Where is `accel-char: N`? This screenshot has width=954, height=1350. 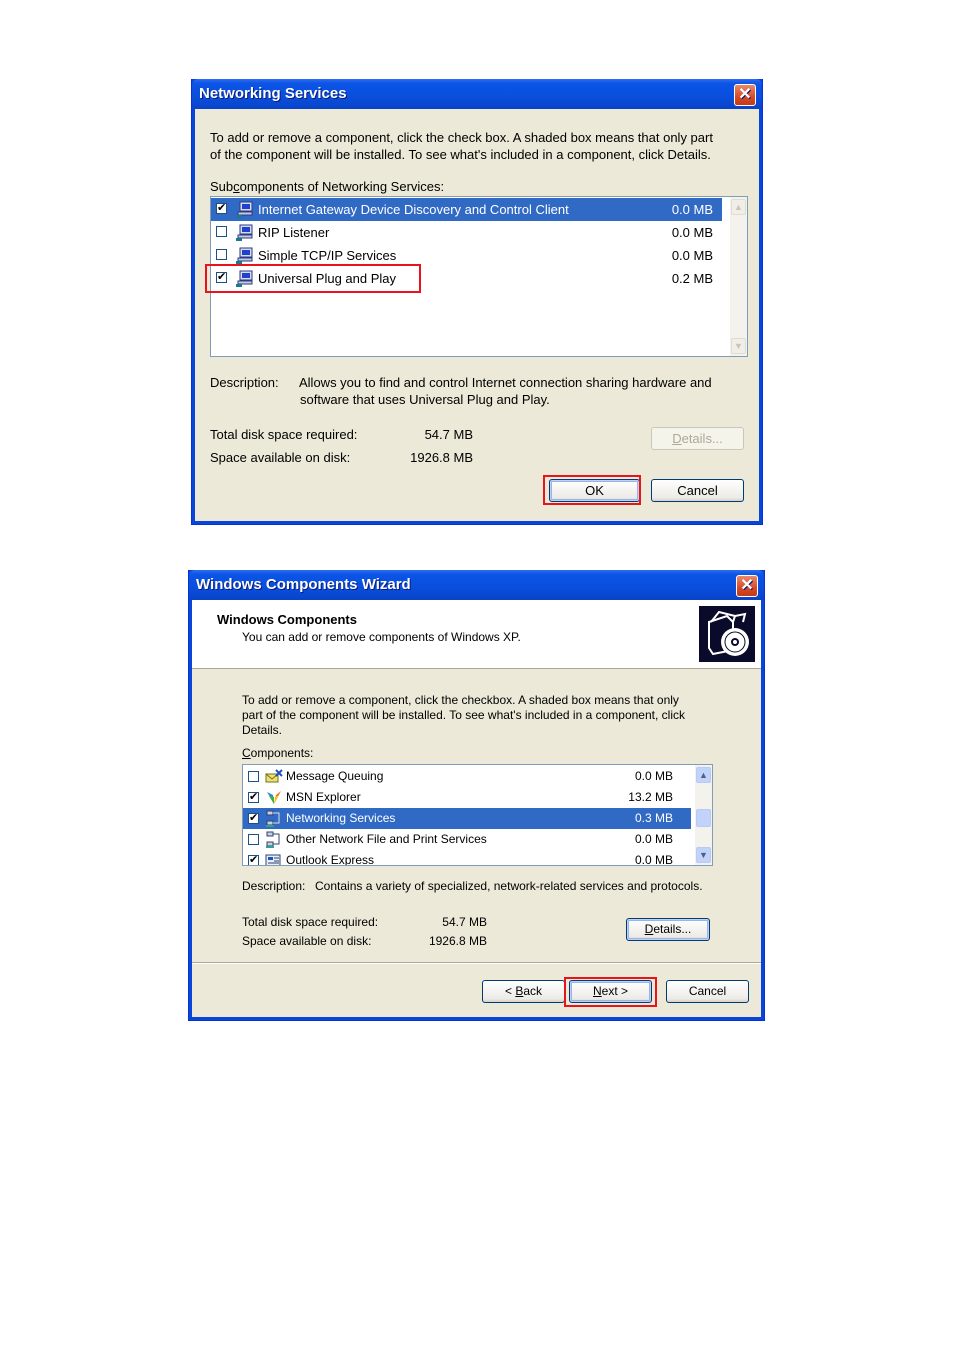
accel-char: N is located at coordinates (597, 991).